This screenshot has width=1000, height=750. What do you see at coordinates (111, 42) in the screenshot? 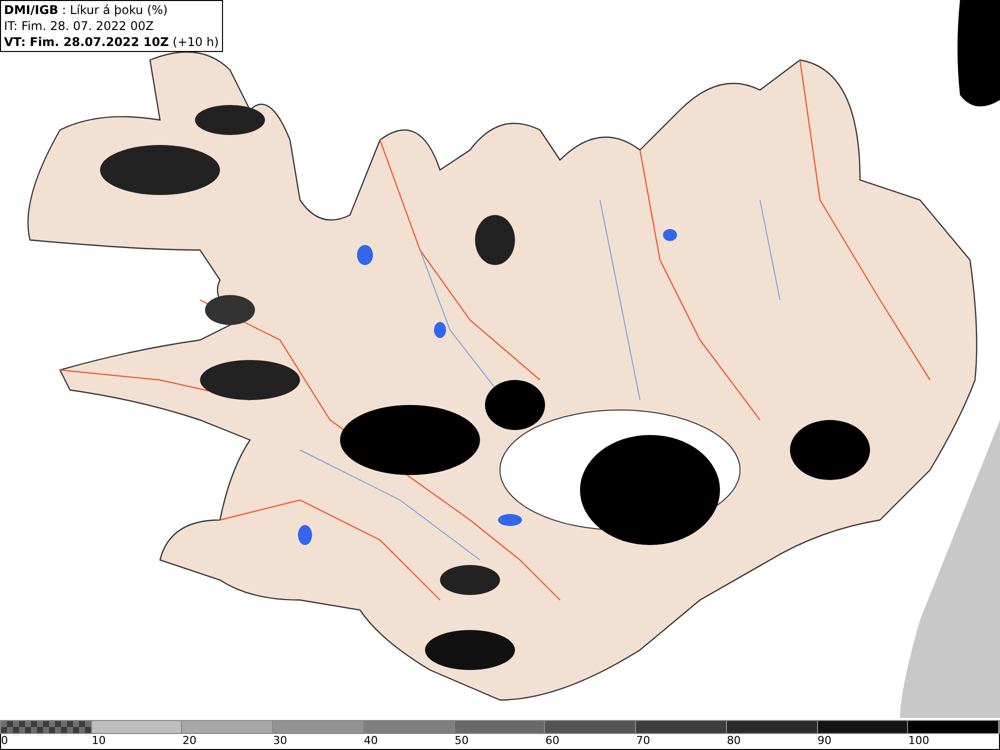
I see `title-line: VT: Fim. 28.07.2022 10Z (+10 h)` at bounding box center [111, 42].